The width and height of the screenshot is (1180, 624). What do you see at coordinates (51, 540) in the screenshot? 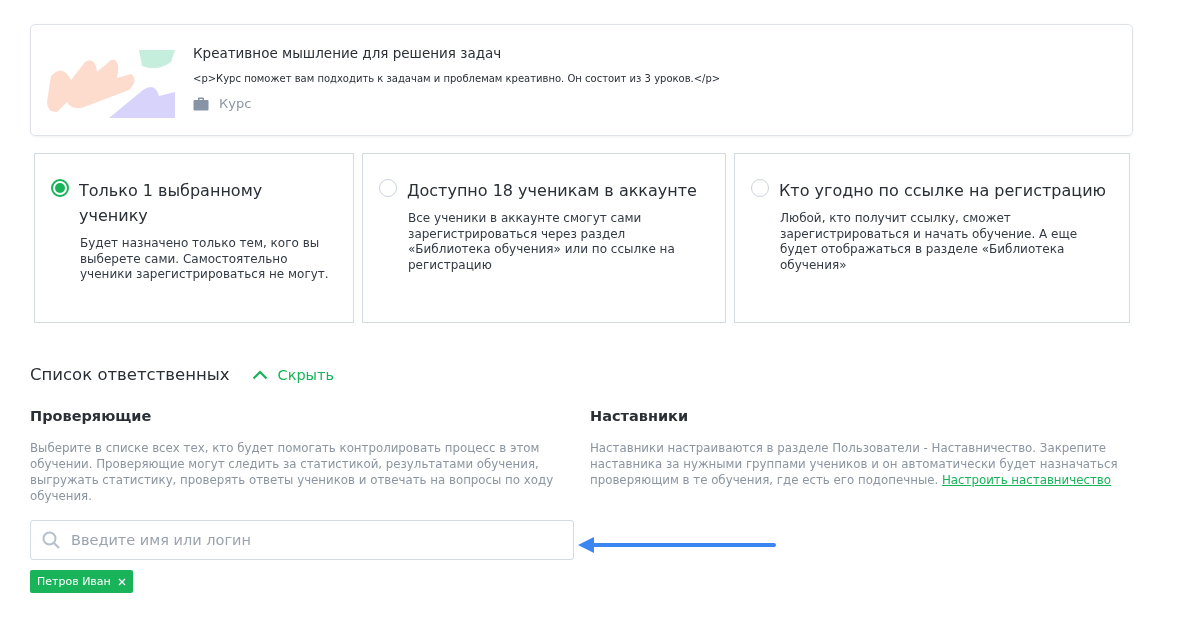
I see `search-icon` at bounding box center [51, 540].